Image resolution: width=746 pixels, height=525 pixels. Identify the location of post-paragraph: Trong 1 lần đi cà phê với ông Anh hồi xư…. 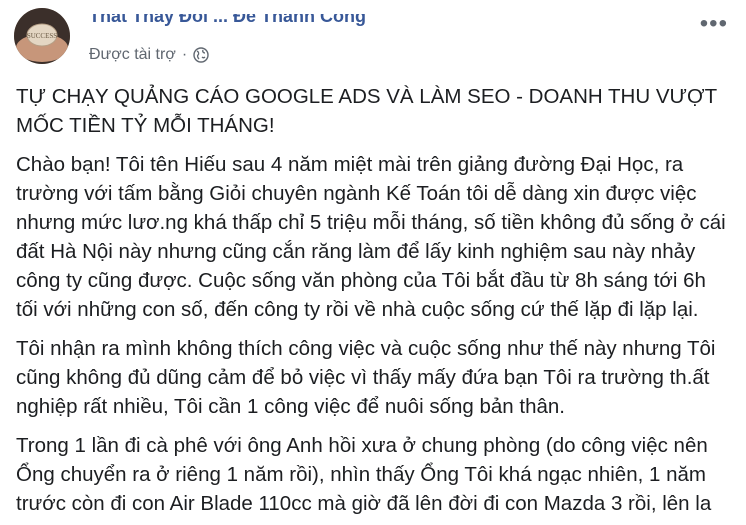
(364, 474).